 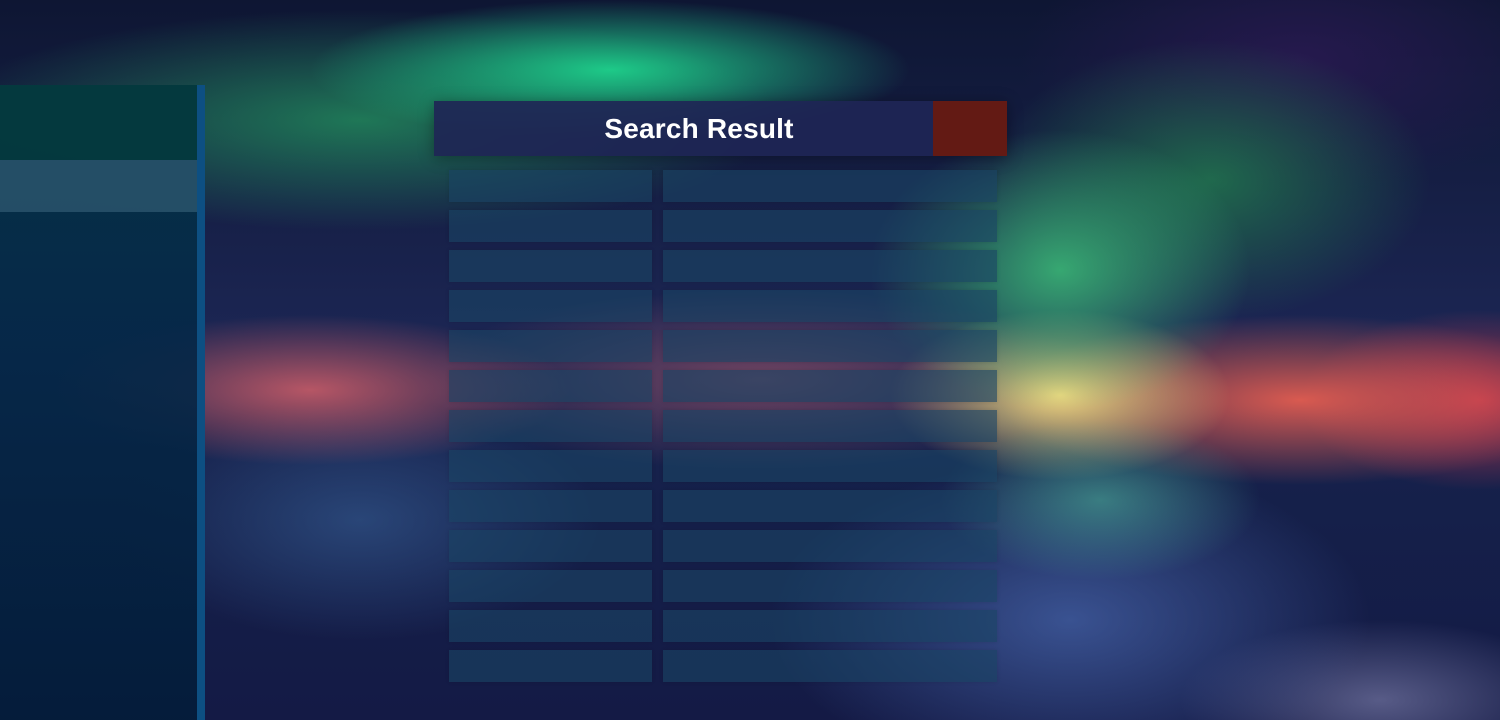 What do you see at coordinates (201, 402) in the screenshot?
I see `sidebar-scrollbar` at bounding box center [201, 402].